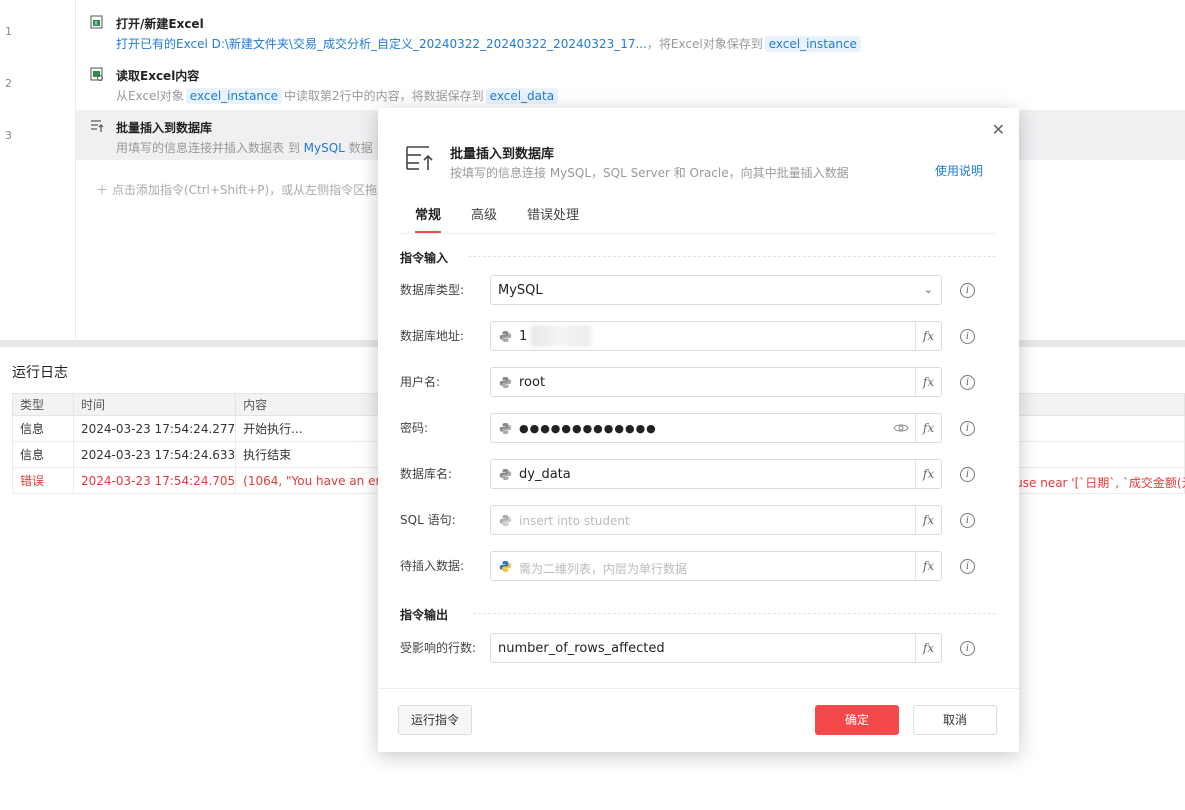 The height and width of the screenshot is (810, 1185). What do you see at coordinates (438, 648) in the screenshot?
I see `rows-affected-label: 受影响的行数:` at bounding box center [438, 648].